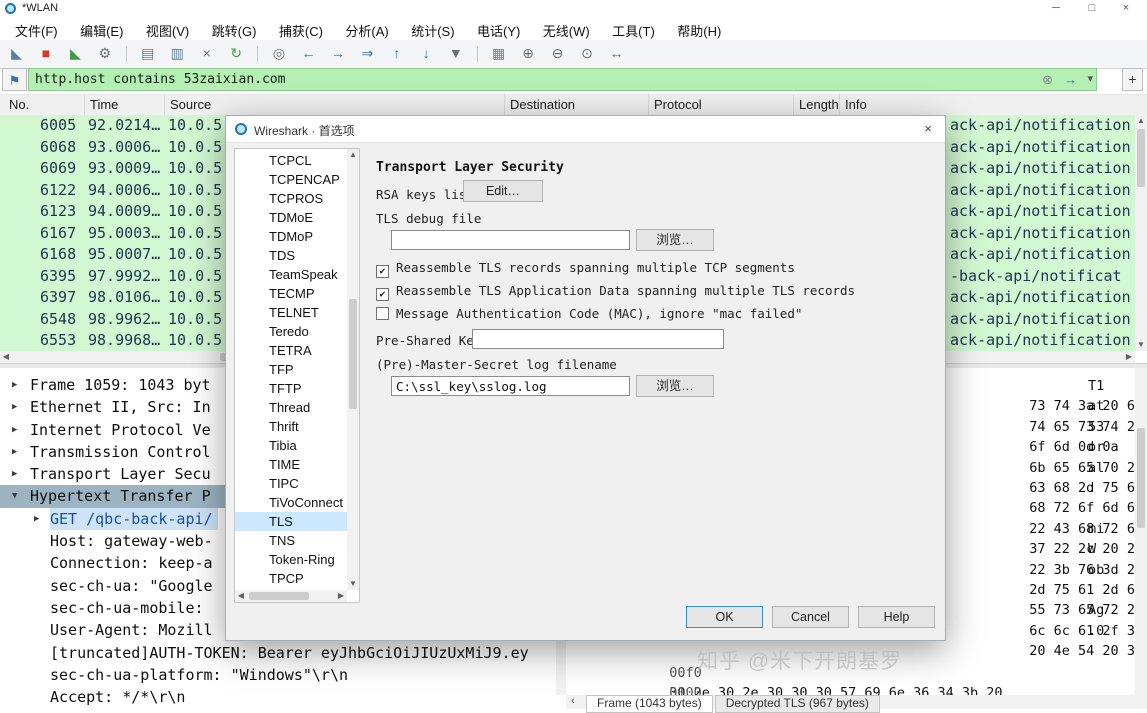  I want to click on hex-line: 37 22 2c 20 22 mi, so click(1041, 538).